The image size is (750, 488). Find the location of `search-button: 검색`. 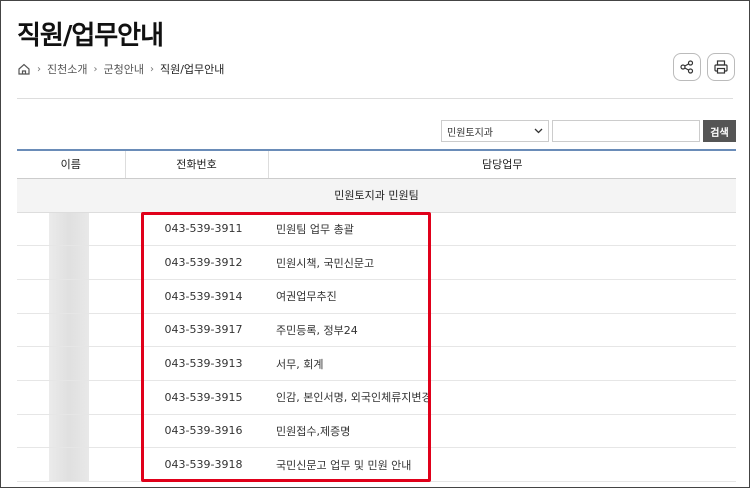

search-button: 검색 is located at coordinates (719, 131).